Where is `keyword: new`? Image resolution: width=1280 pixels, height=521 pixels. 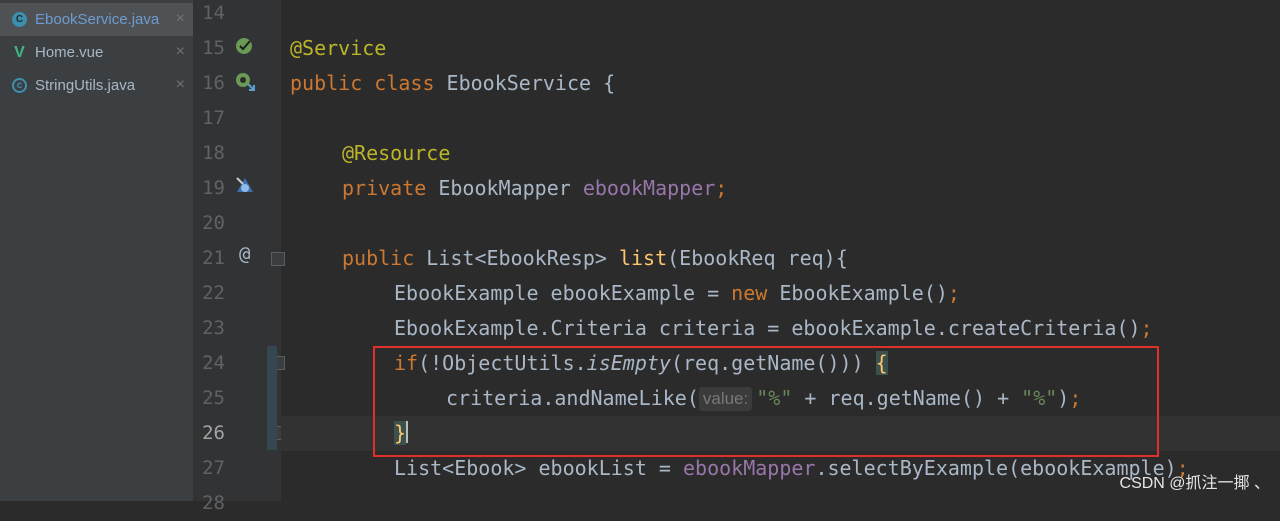
keyword: new is located at coordinates (749, 293).